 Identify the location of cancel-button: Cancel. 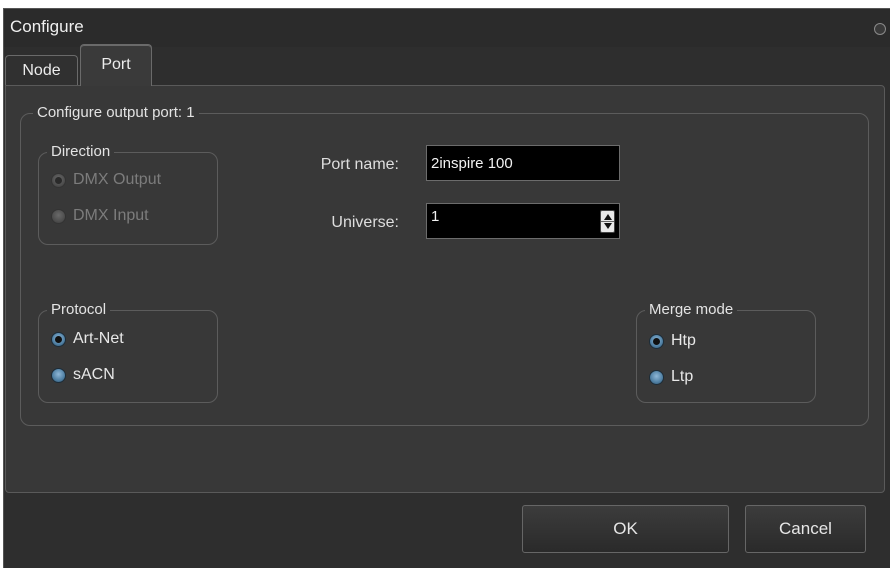
(805, 529).